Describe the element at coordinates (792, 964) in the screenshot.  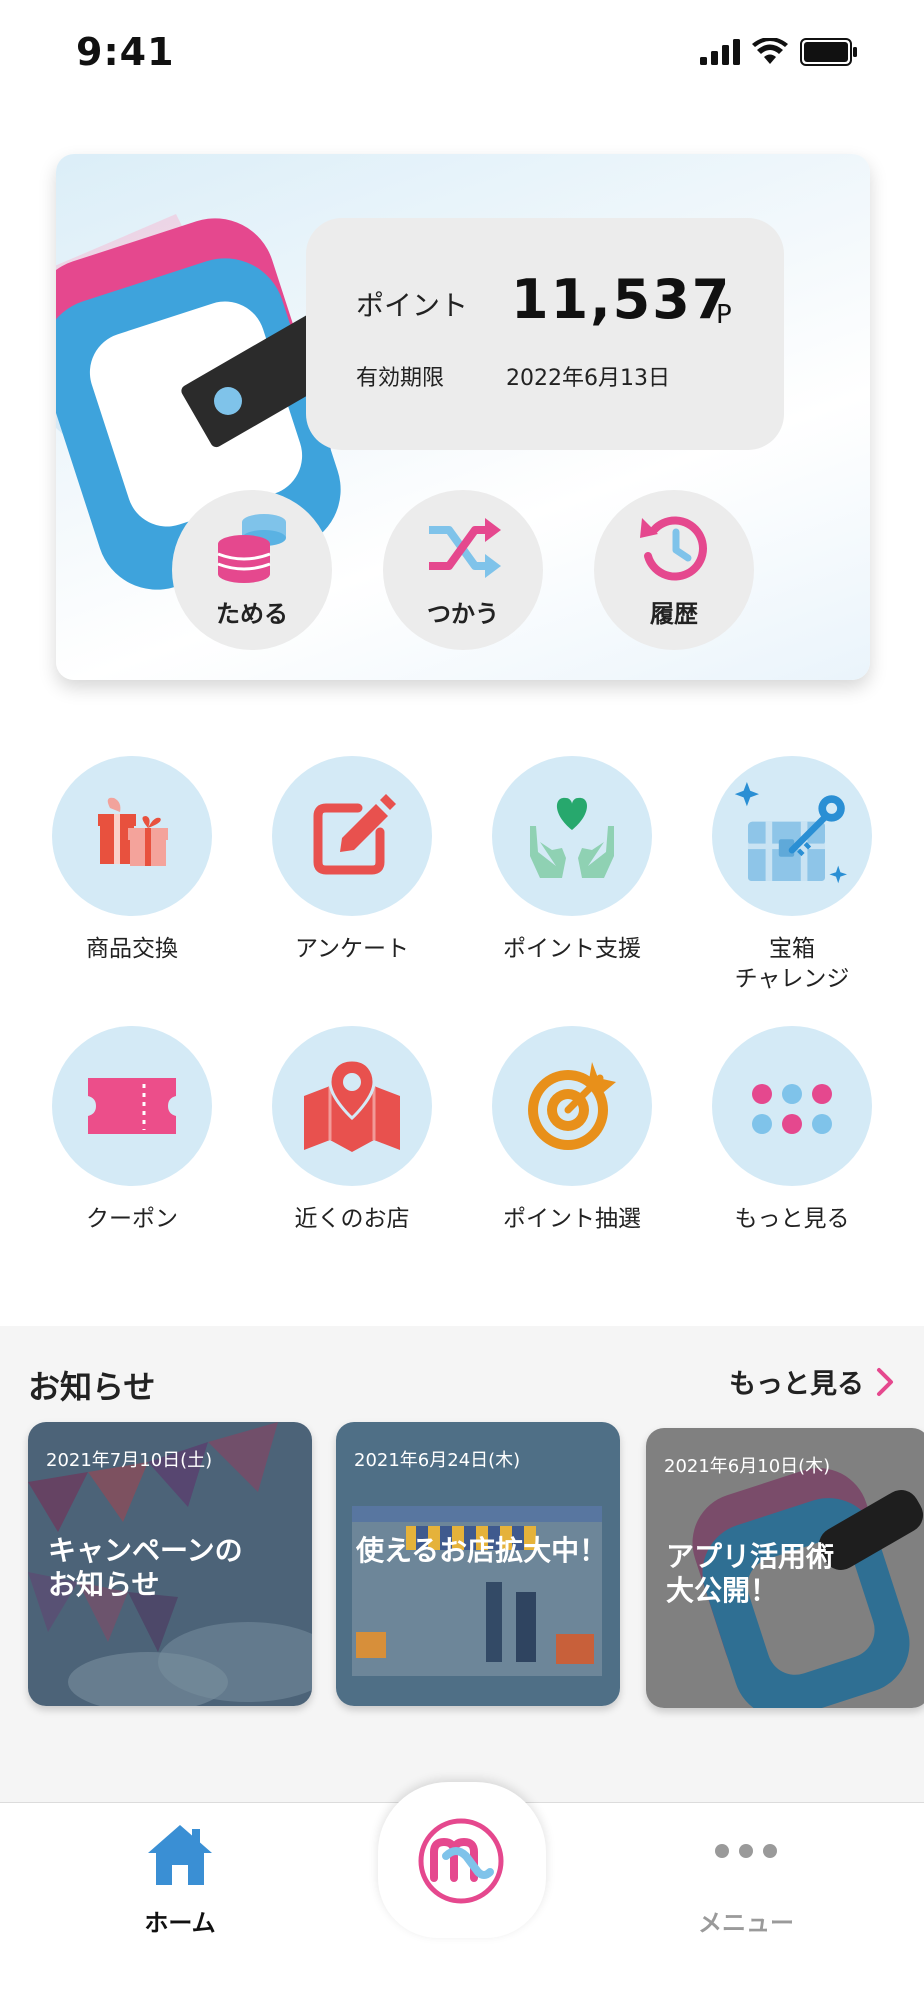
I see `menu-label: 宝箱 チャレンジ` at that location.